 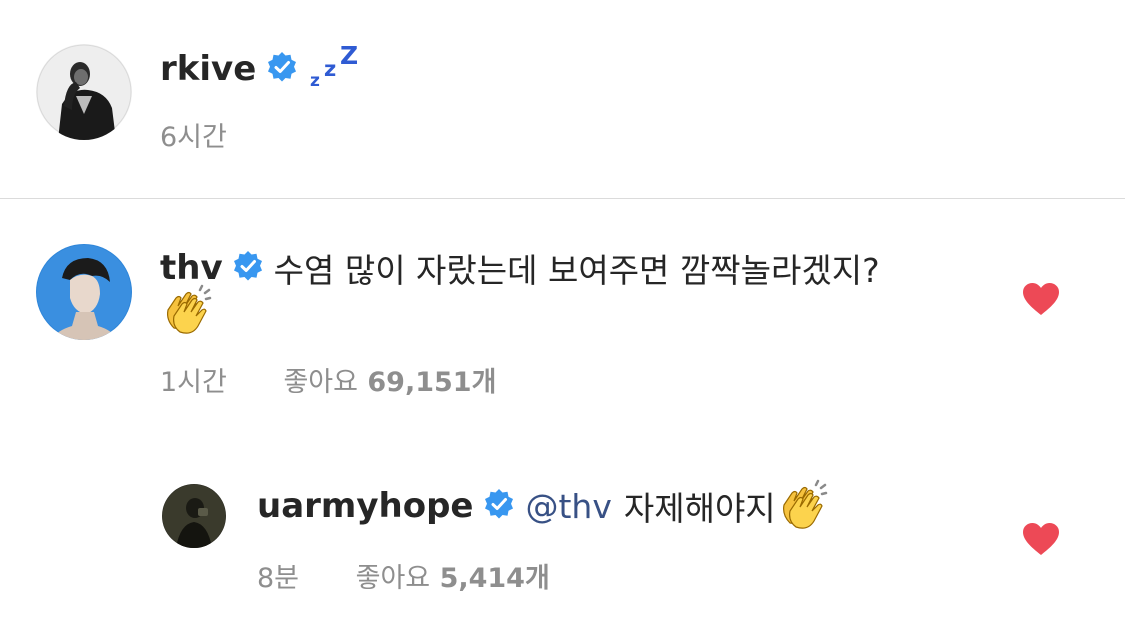 What do you see at coordinates (84, 292) in the screenshot?
I see `avatar-thv` at bounding box center [84, 292].